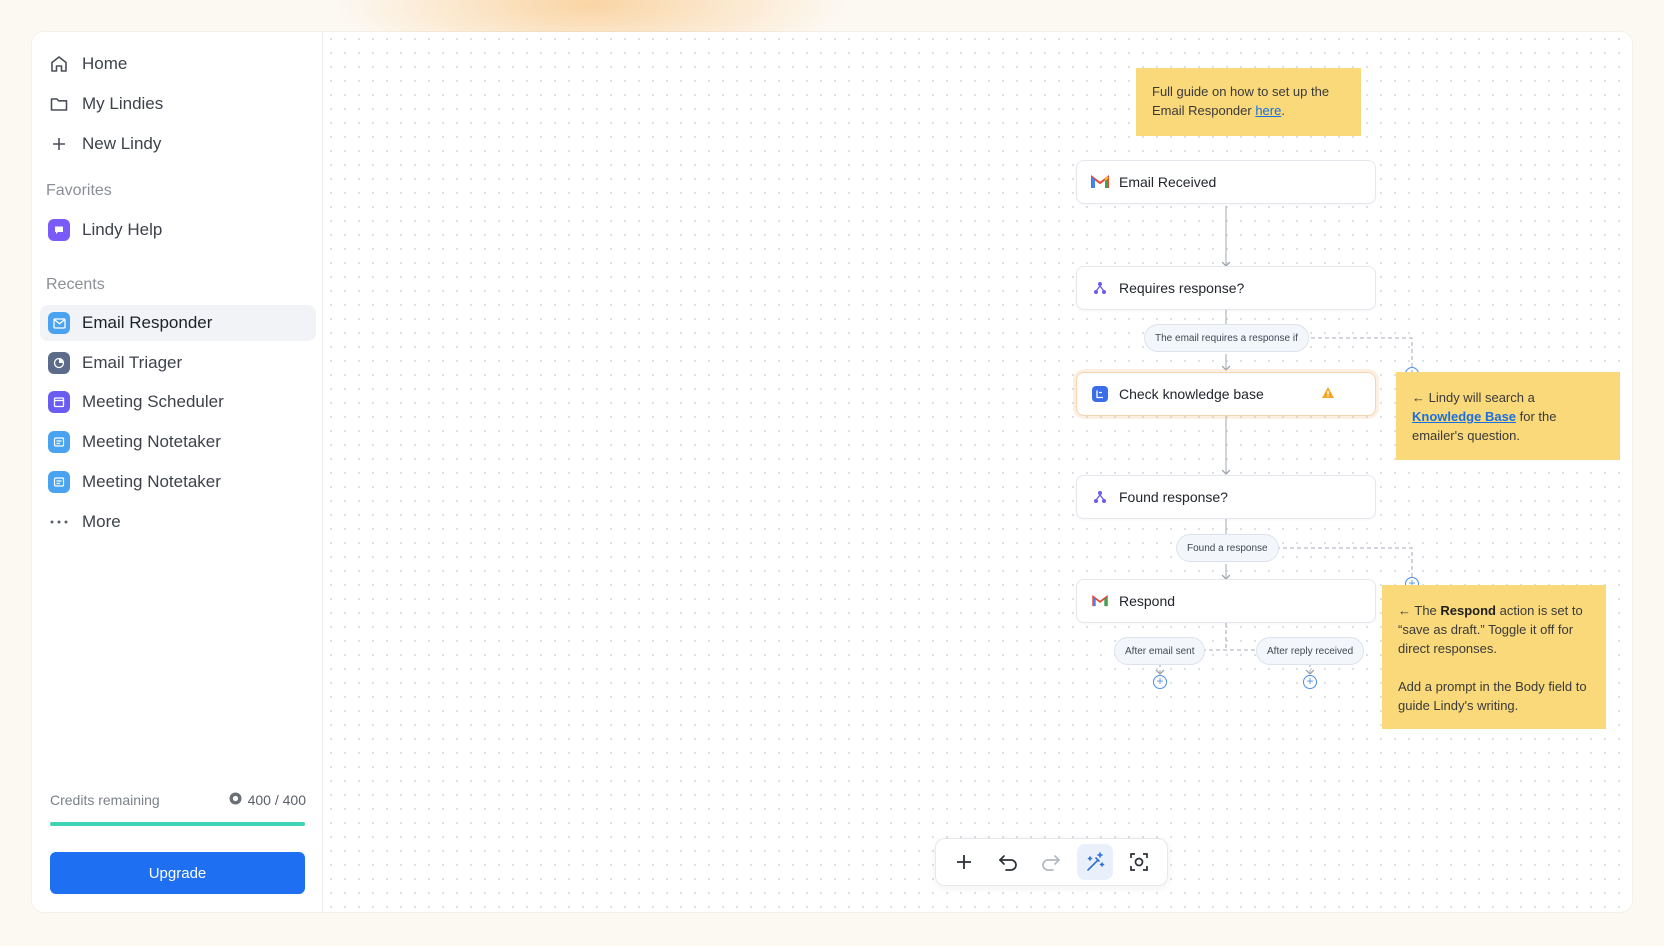 The width and height of the screenshot is (1664, 946). I want to click on respond-note-text: The, so click(1426, 610).